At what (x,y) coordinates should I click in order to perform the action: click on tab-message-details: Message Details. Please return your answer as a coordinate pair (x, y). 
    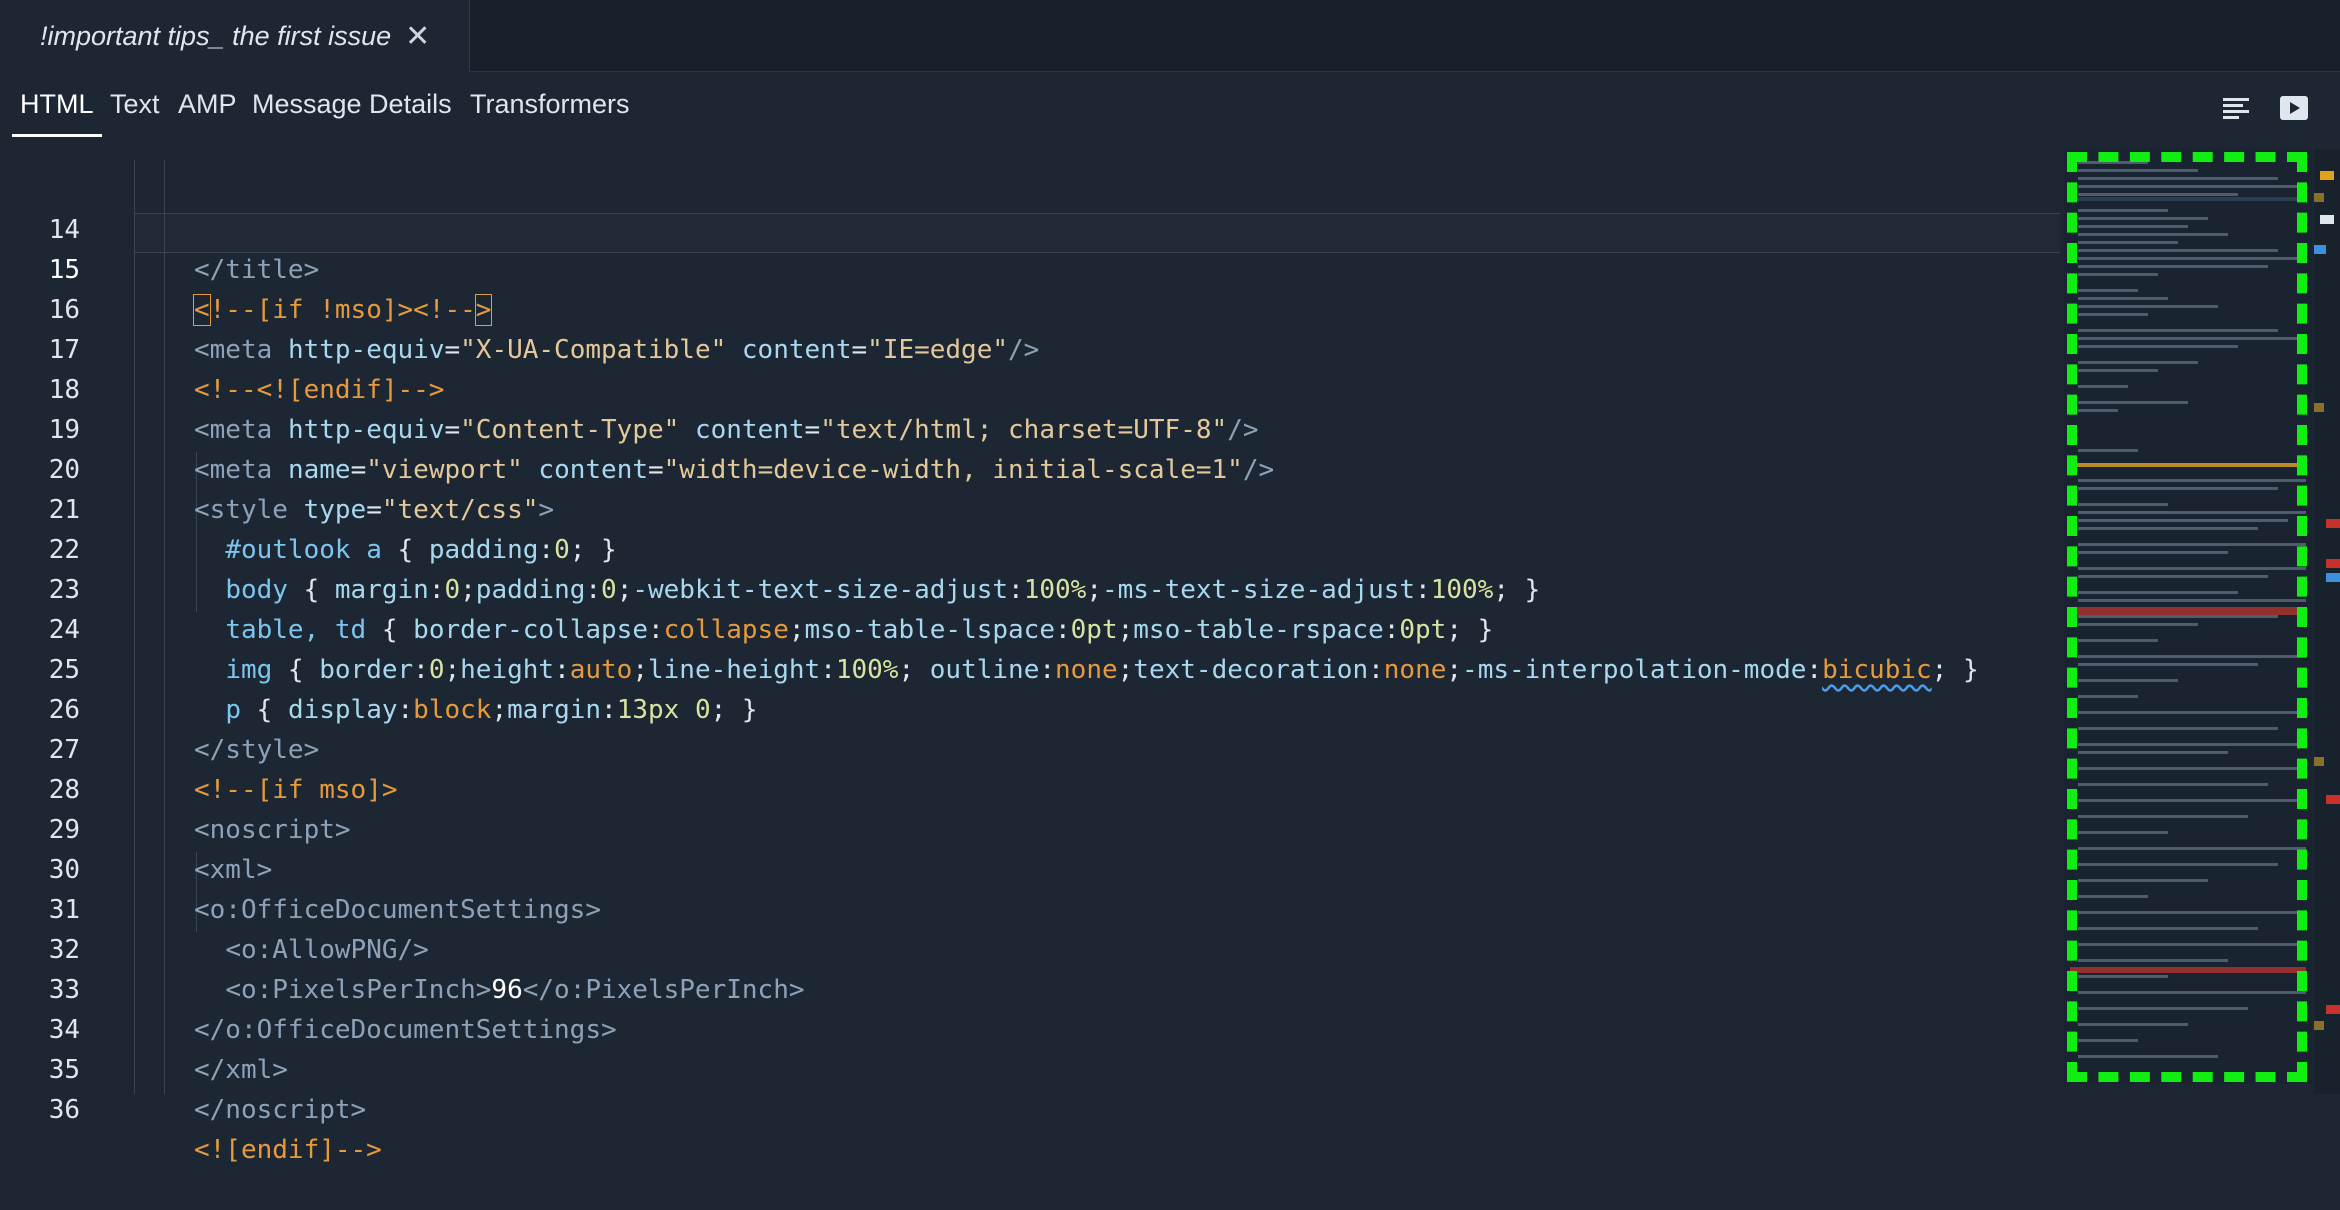
    Looking at the image, I should click on (352, 104).